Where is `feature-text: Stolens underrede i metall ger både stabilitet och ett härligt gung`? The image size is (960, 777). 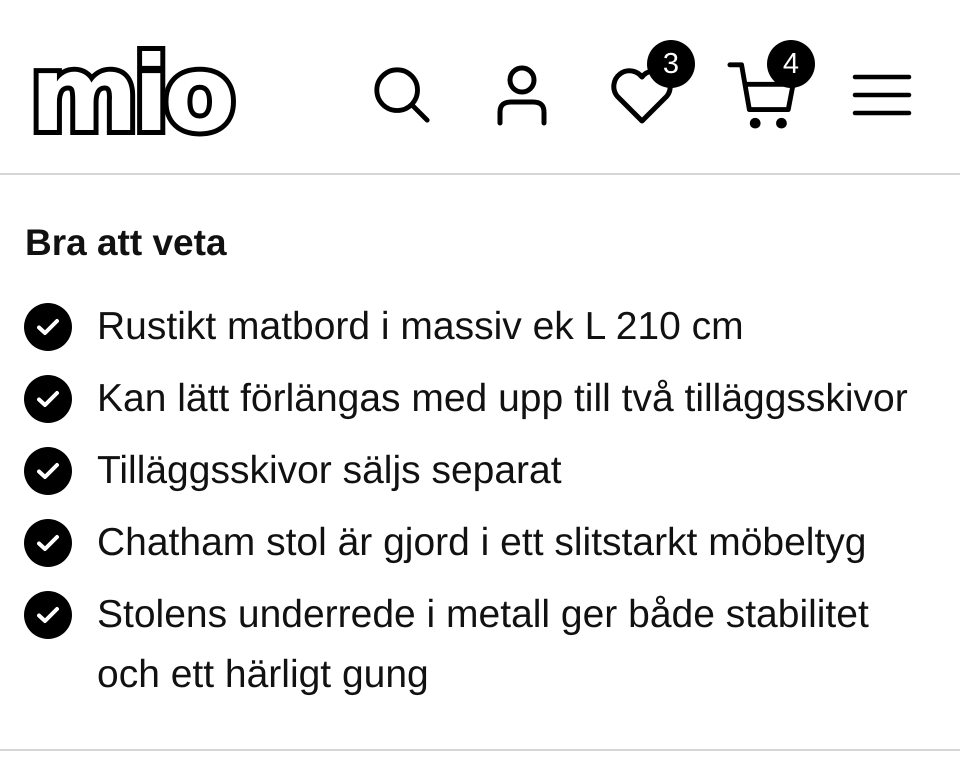 feature-text: Stolens underrede i metall ger både stabilitet och ett härligt gung is located at coordinates (483, 645).